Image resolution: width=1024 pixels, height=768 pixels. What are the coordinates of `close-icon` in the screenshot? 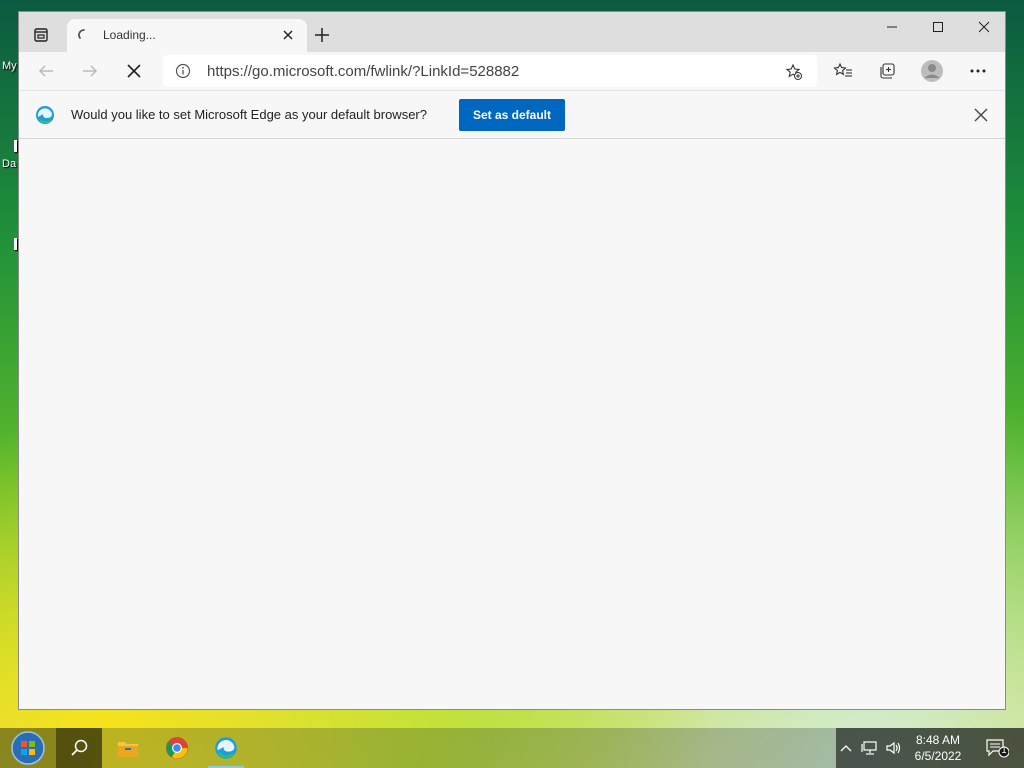 It's located at (984, 27).